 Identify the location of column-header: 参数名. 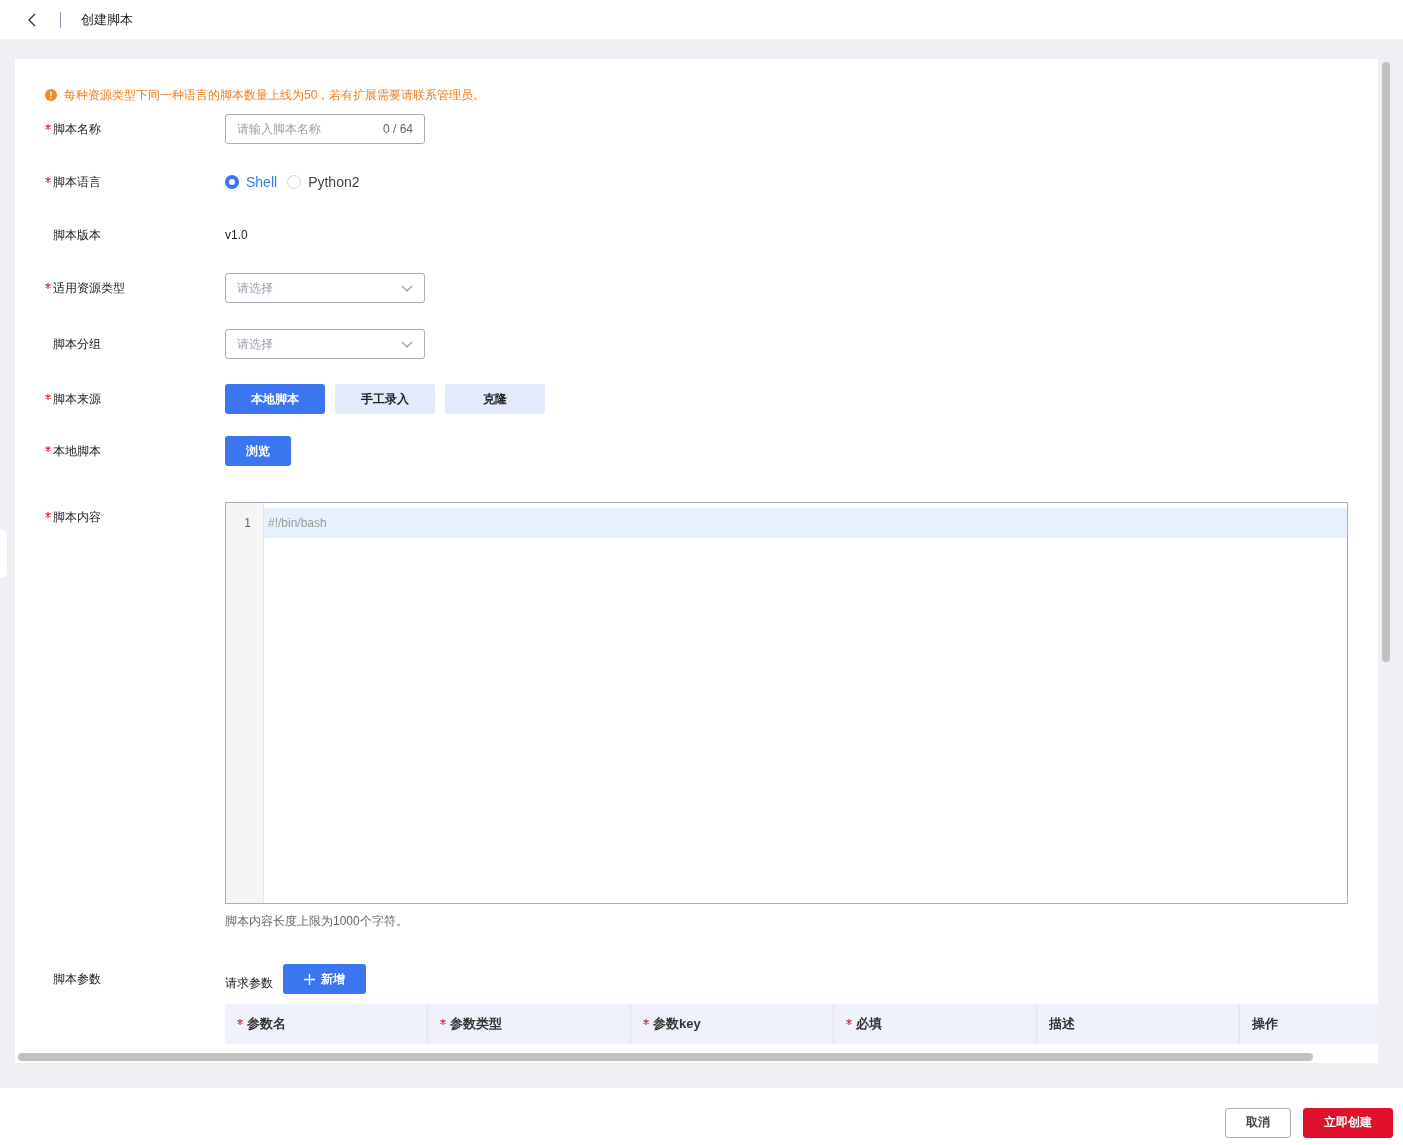
(326, 1024).